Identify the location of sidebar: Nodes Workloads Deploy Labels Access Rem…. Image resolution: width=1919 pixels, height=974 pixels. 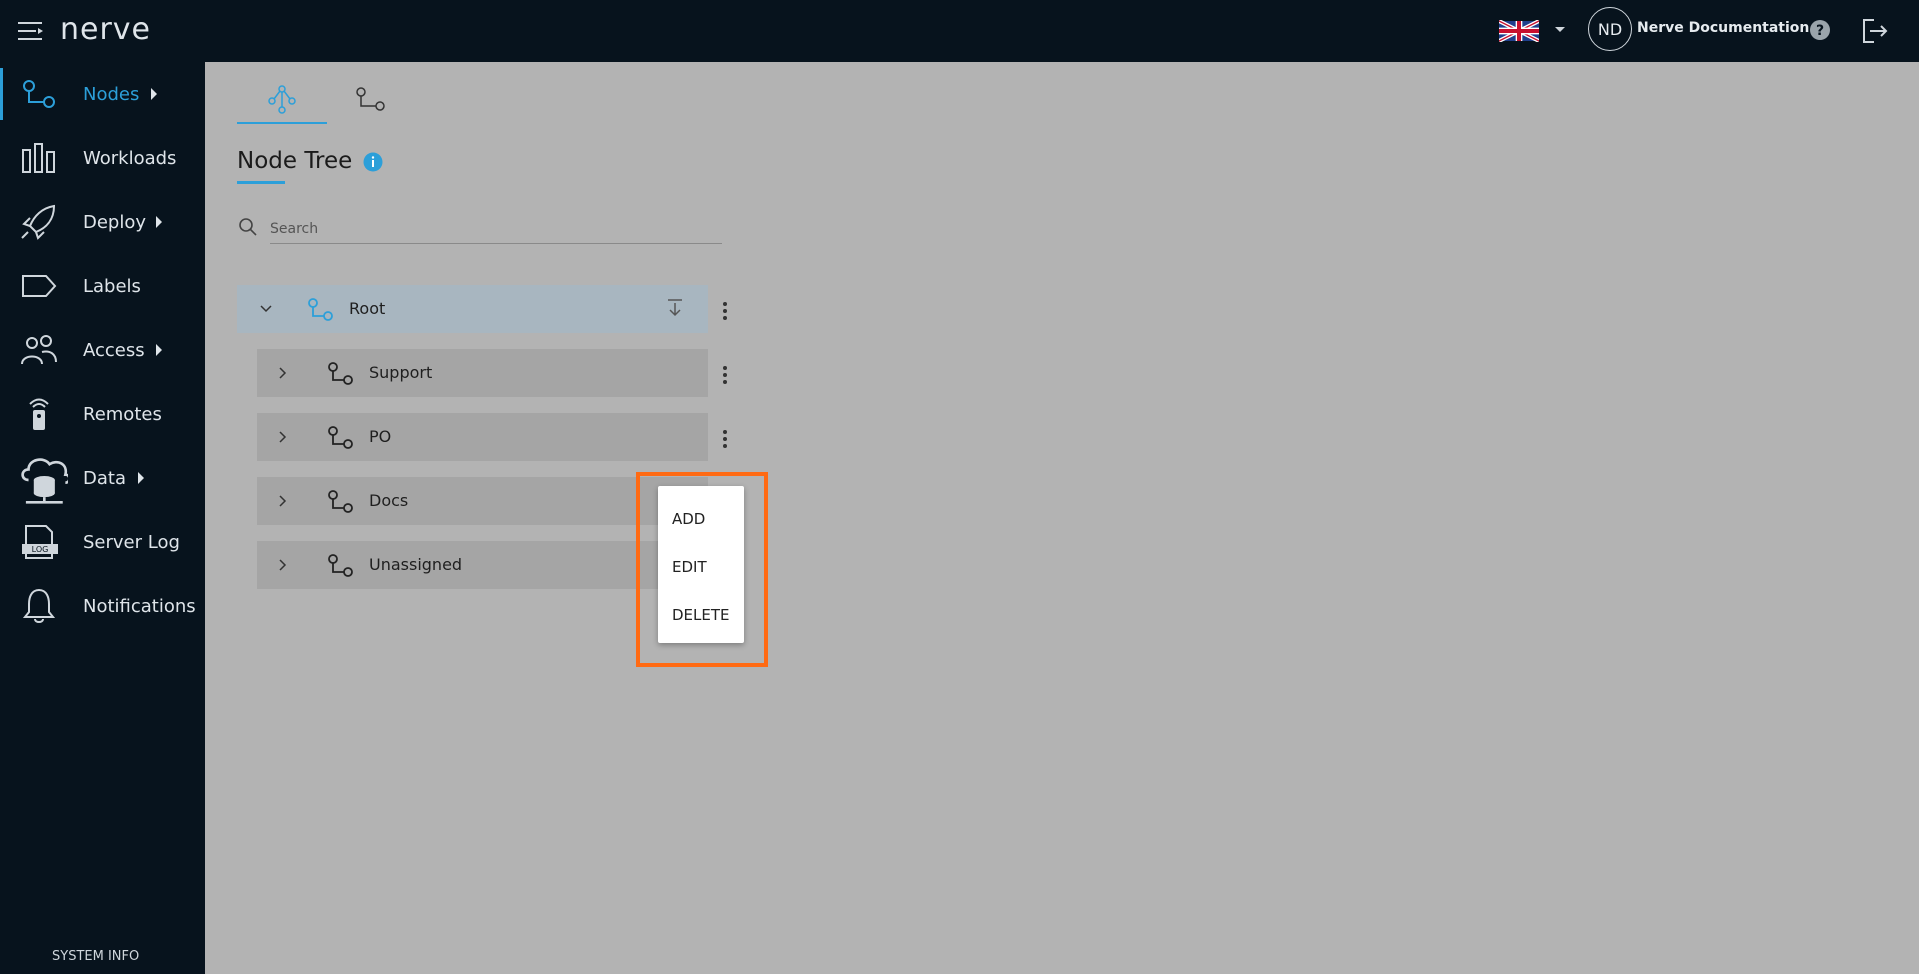
(102, 518).